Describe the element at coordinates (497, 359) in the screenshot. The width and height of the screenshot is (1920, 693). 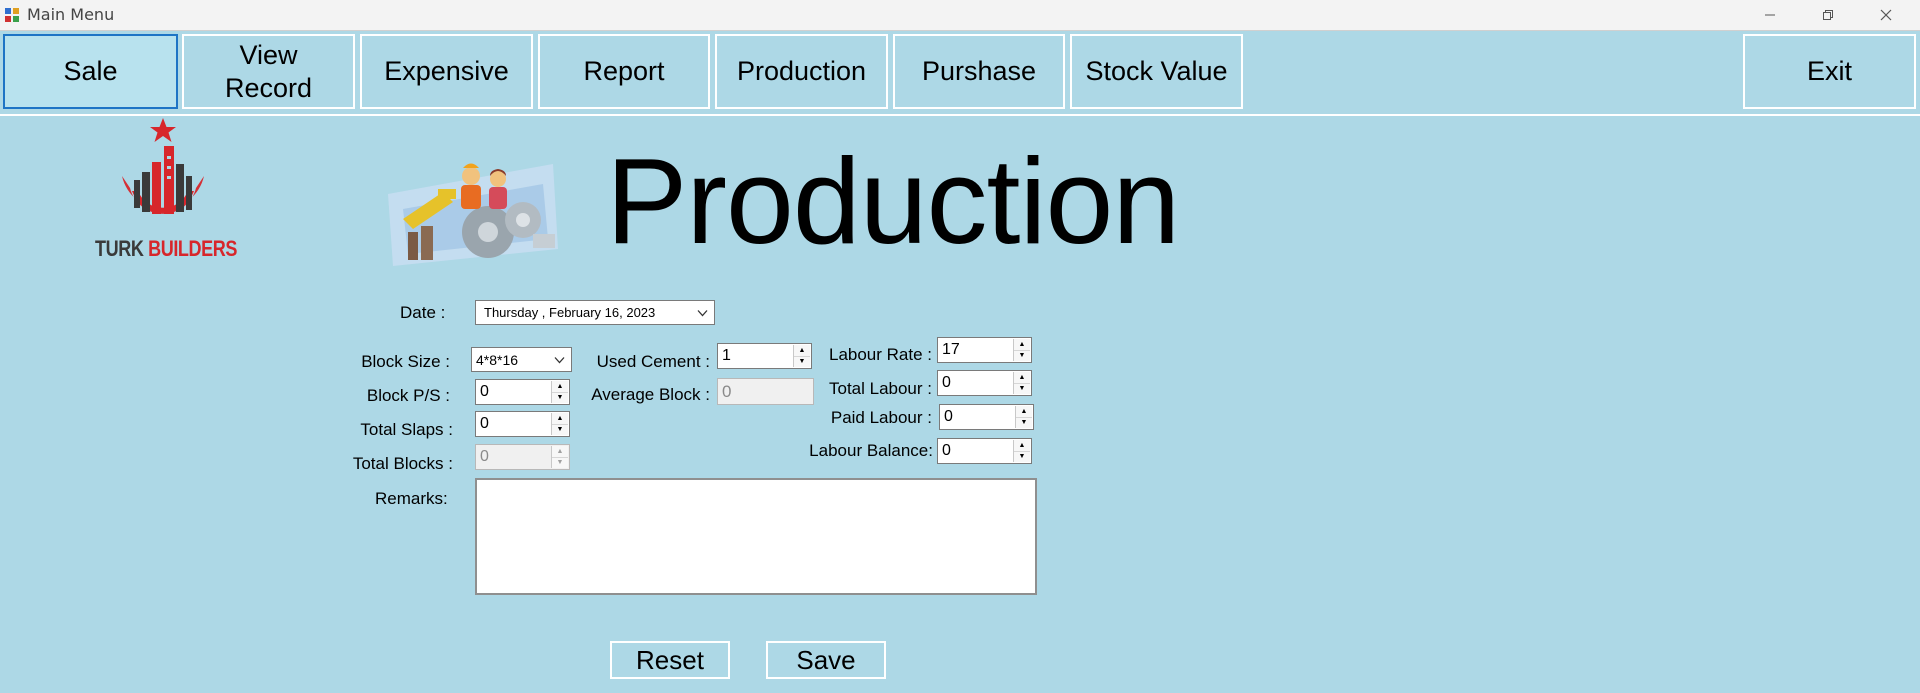
I see `block-size-value: 4*8*16` at that location.